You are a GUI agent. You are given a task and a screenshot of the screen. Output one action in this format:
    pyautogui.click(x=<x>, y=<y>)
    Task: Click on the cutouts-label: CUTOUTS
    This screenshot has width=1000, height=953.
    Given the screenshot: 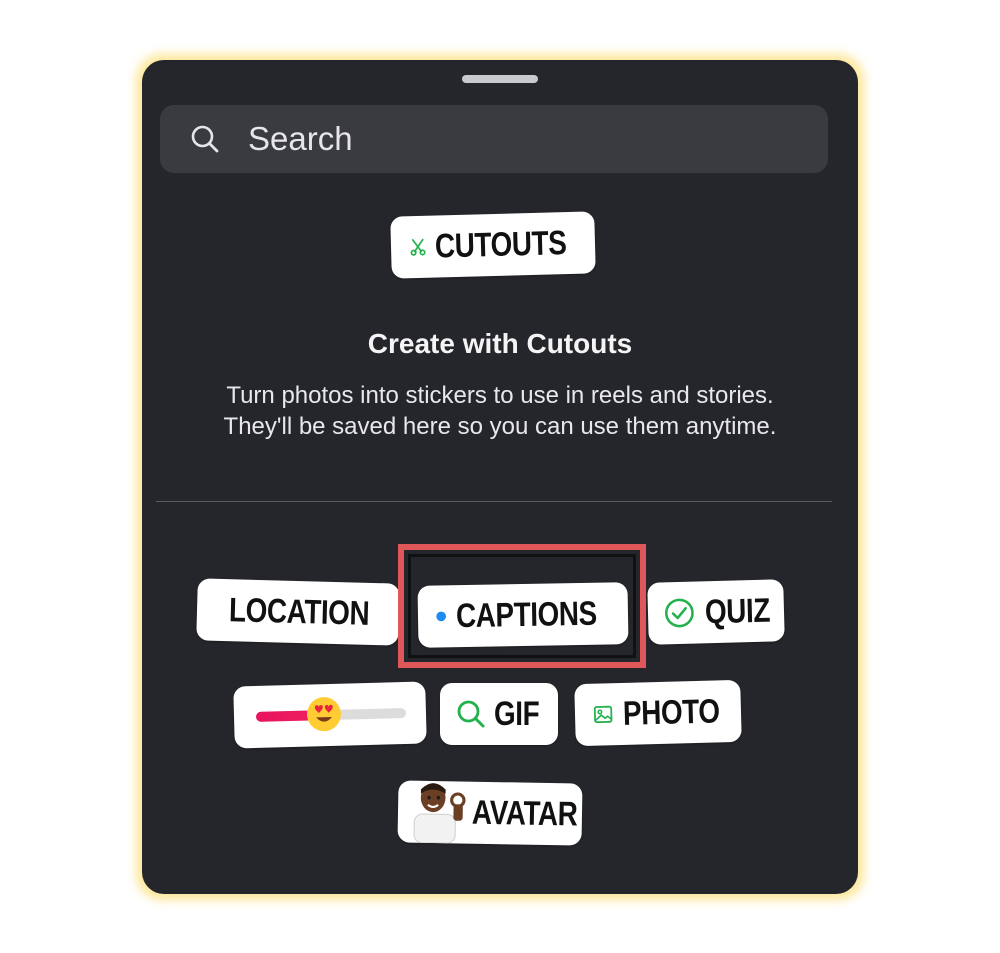 What is the action you would take?
    pyautogui.click(x=500, y=244)
    